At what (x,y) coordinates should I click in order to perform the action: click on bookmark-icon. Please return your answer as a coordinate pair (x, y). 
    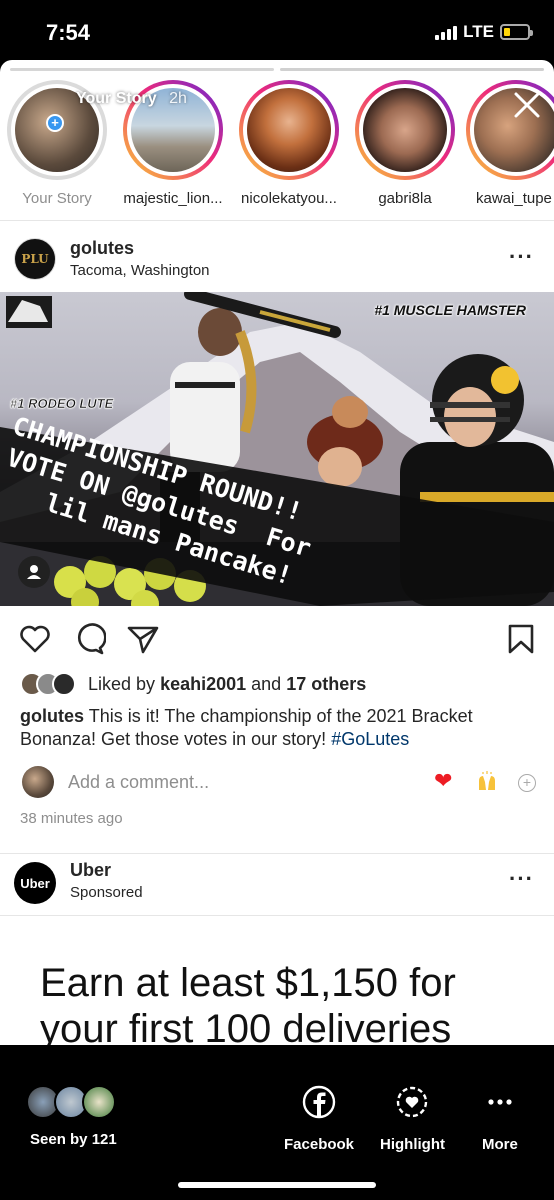
    Looking at the image, I should click on (521, 639).